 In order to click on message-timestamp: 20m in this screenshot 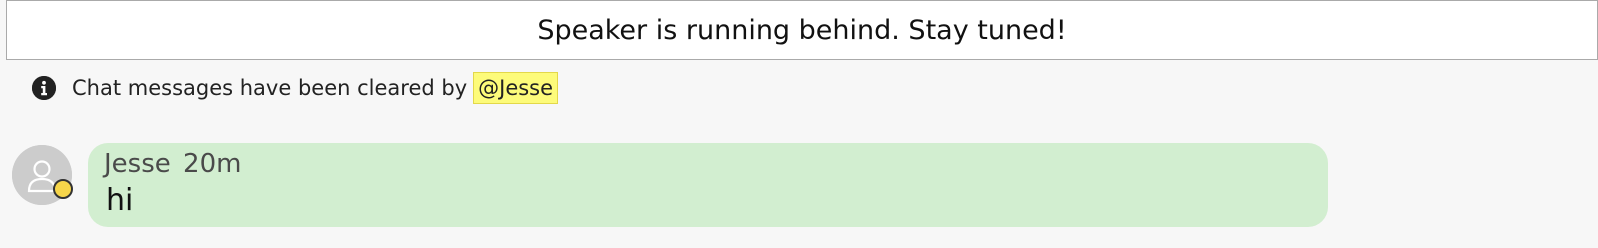, I will do `click(212, 164)`.